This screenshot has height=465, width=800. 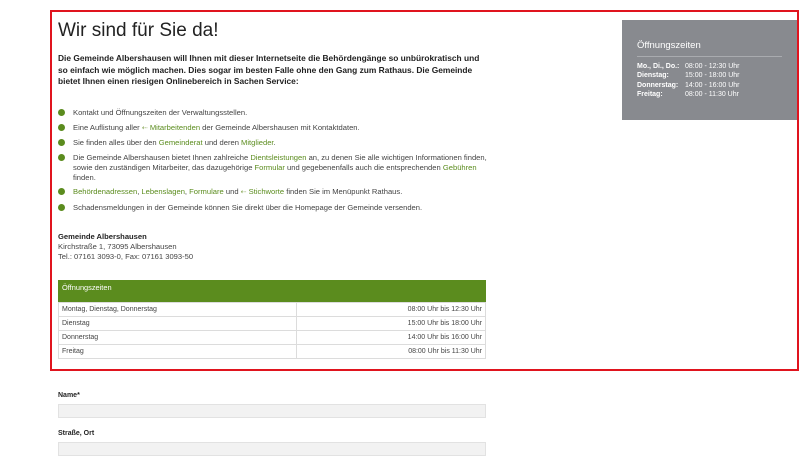 What do you see at coordinates (177, 351) in the screenshot?
I see `day-cell: Freitag` at bounding box center [177, 351].